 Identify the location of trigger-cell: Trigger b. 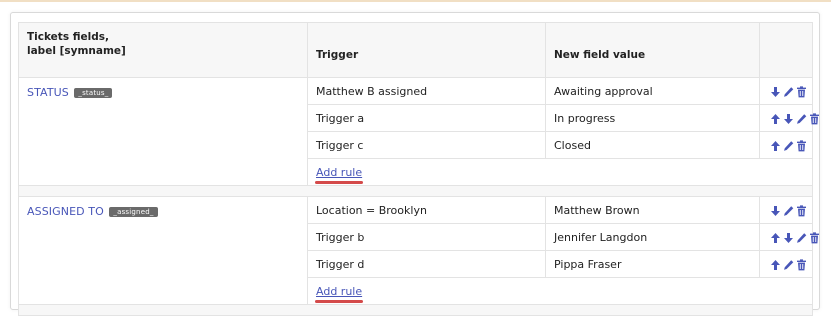
(426, 237).